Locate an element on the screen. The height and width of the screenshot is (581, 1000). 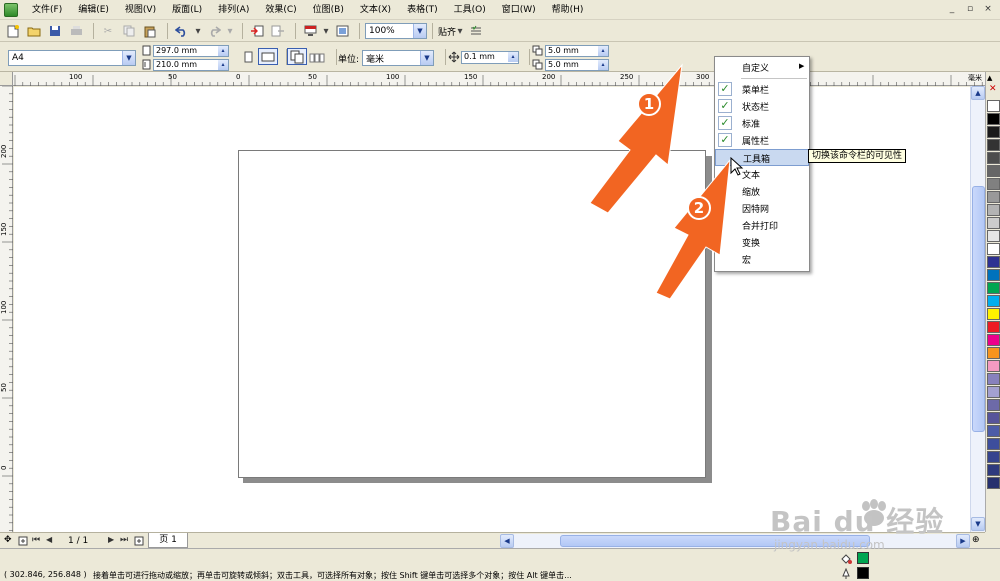
snap-dropdown-icon: ▾ is located at coordinates (460, 31).